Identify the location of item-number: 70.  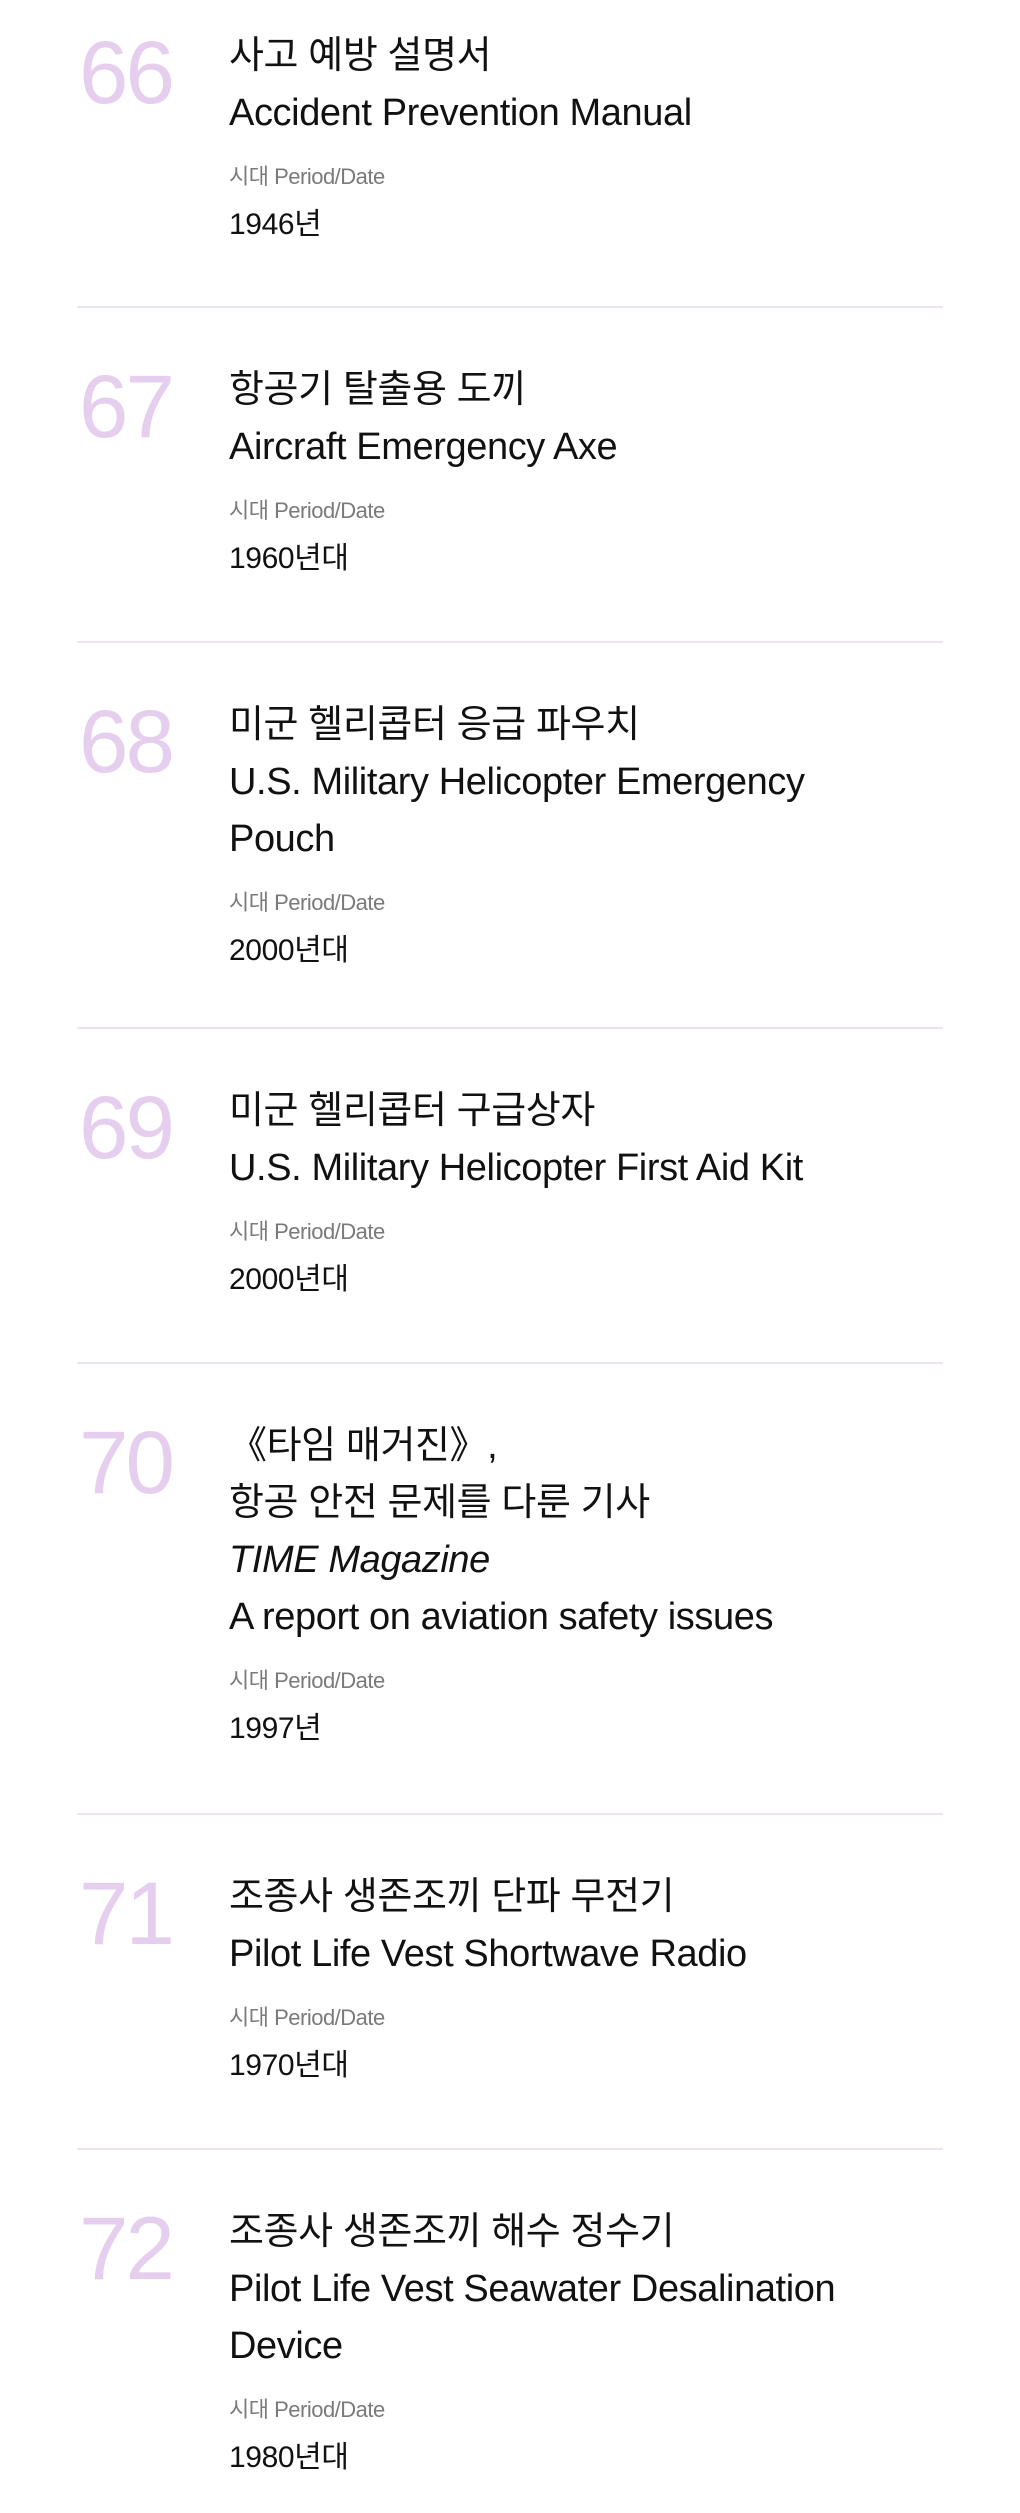
(127, 1462).